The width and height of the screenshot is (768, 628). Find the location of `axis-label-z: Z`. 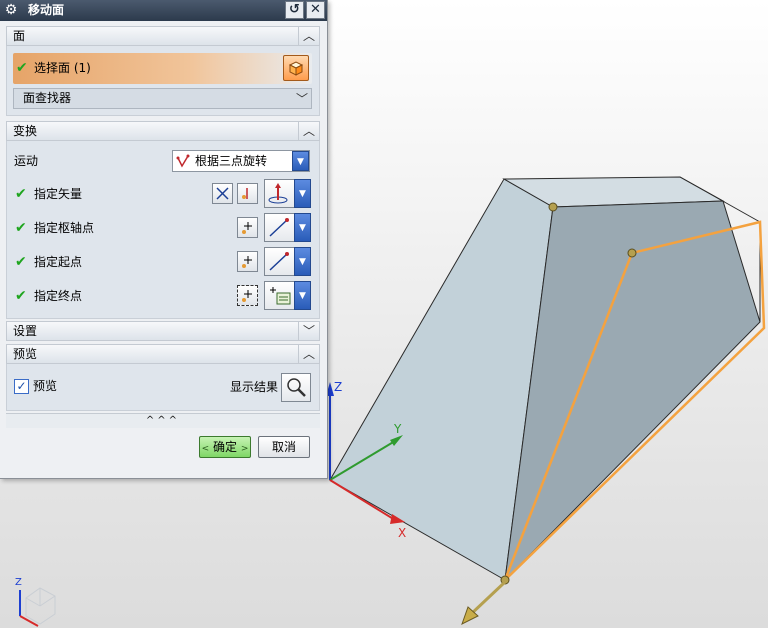

axis-label-z: Z is located at coordinates (338, 387).